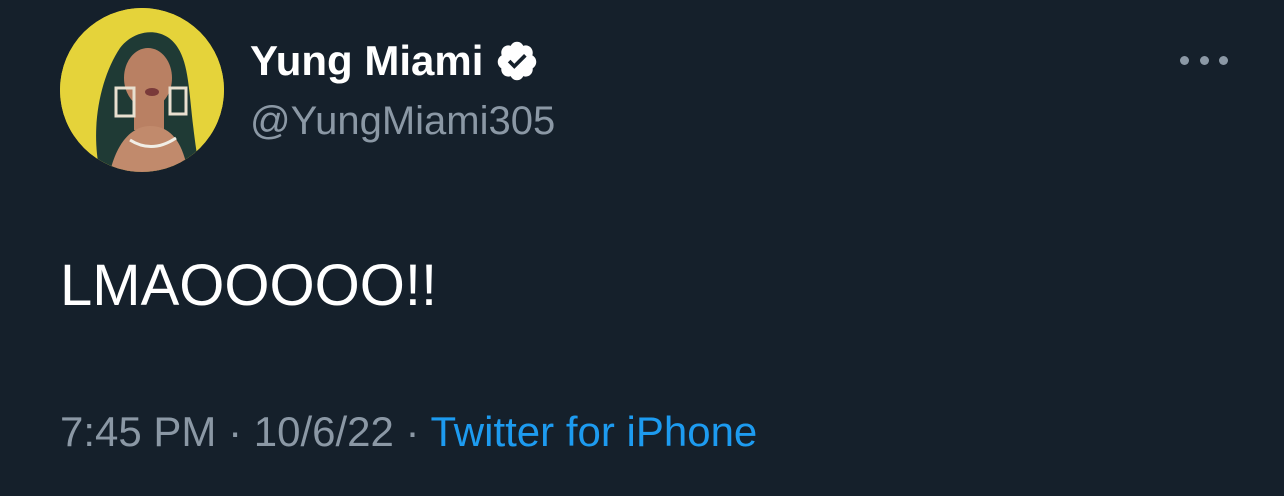 This screenshot has width=1284, height=496. What do you see at coordinates (517, 61) in the screenshot?
I see `verified-badge-icon` at bounding box center [517, 61].